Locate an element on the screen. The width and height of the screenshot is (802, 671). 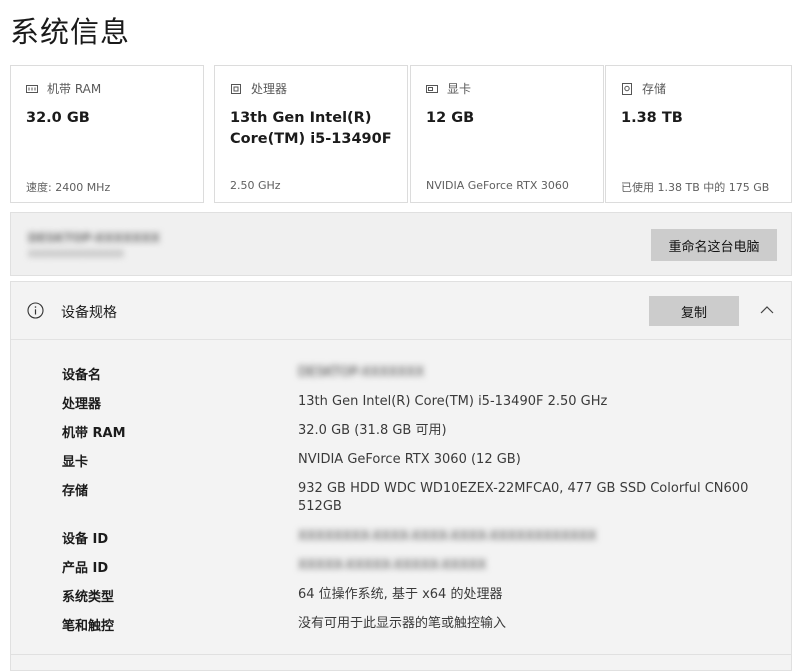
spec-value: NVIDIA GeForce RTX 3060 (12 GB) is located at coordinates (409, 459).